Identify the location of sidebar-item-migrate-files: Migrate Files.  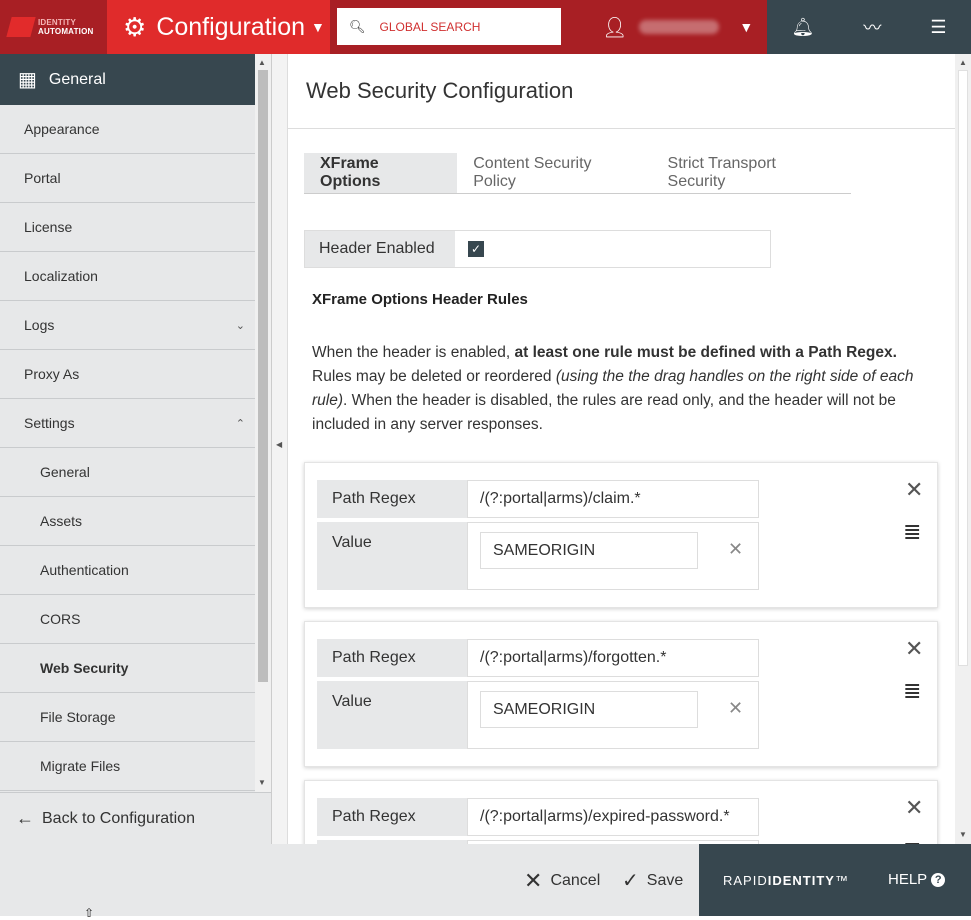
(127, 766).